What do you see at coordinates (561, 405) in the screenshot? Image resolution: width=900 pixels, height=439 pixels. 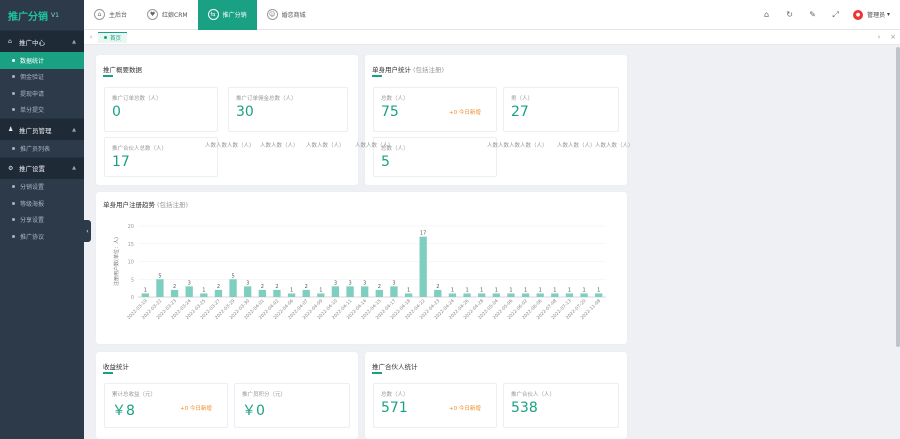 I see `stat-box: 推广合伙人（人） 538` at bounding box center [561, 405].